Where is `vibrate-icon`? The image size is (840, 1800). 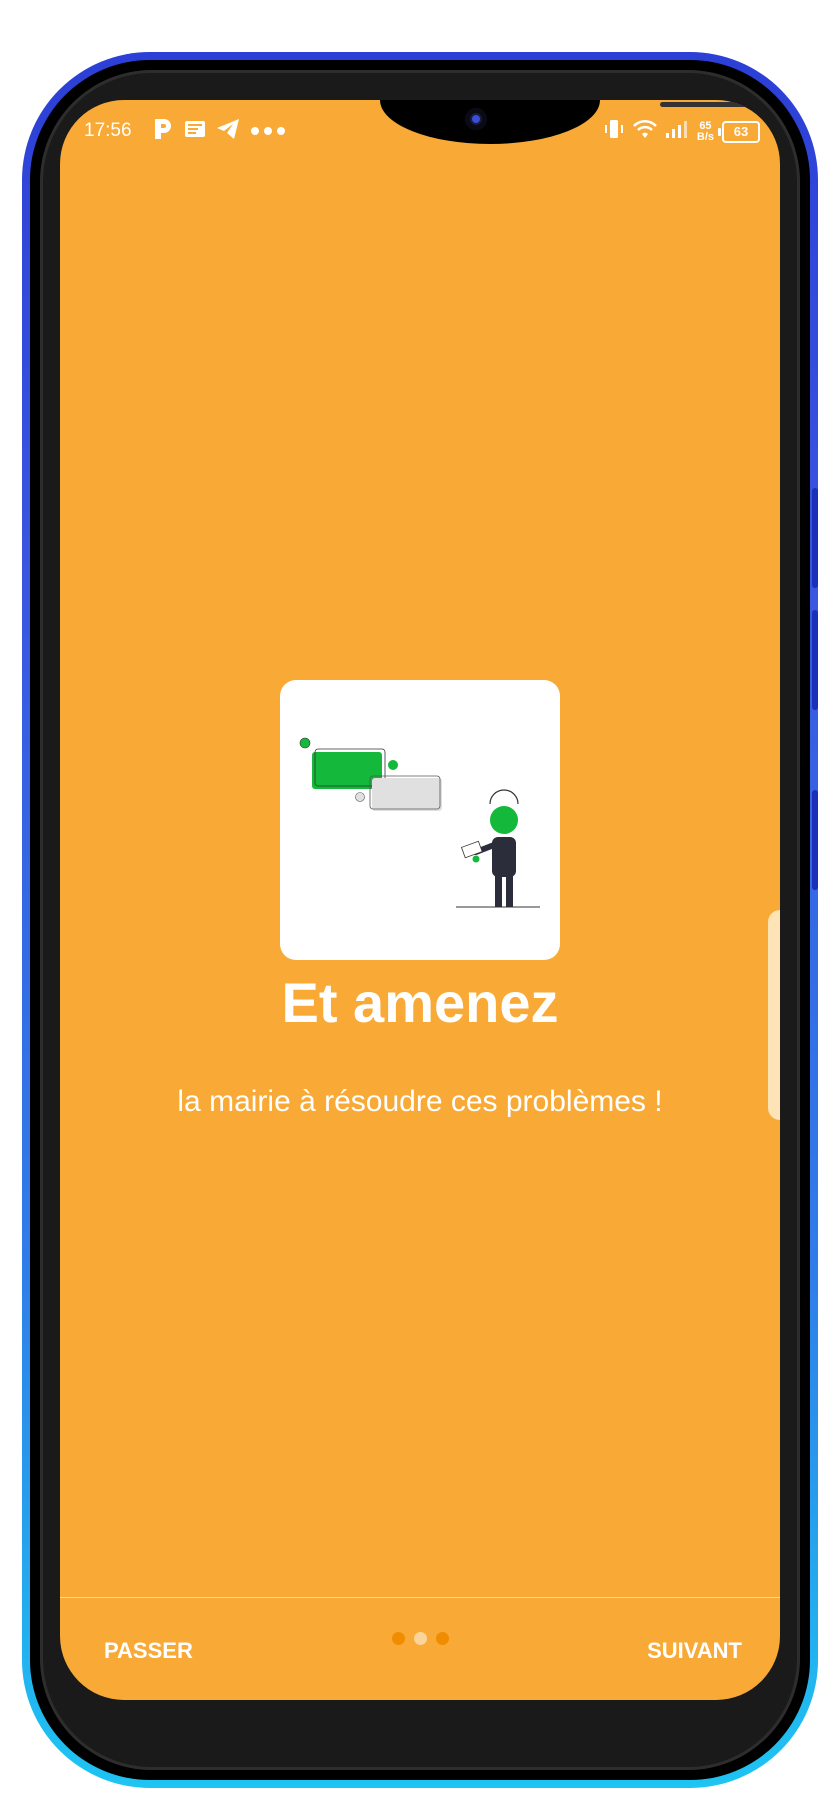 vibrate-icon is located at coordinates (614, 131).